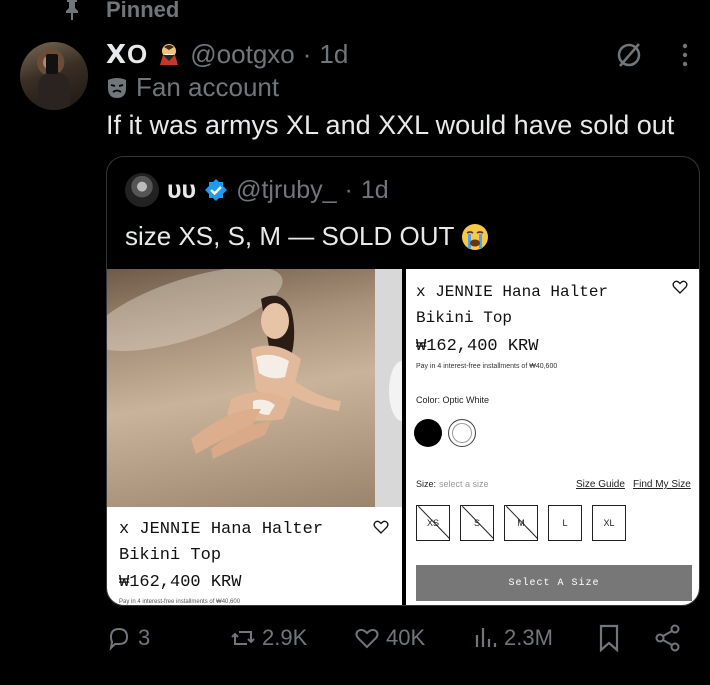  What do you see at coordinates (464, 318) in the screenshot?
I see `right-title-line2: Bikini Top` at bounding box center [464, 318].